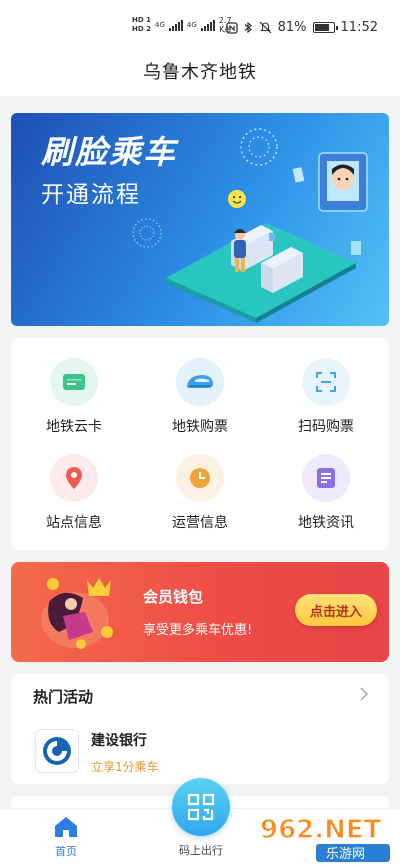 The height and width of the screenshot is (866, 400). I want to click on tab-home-label: 首页, so click(66, 851).